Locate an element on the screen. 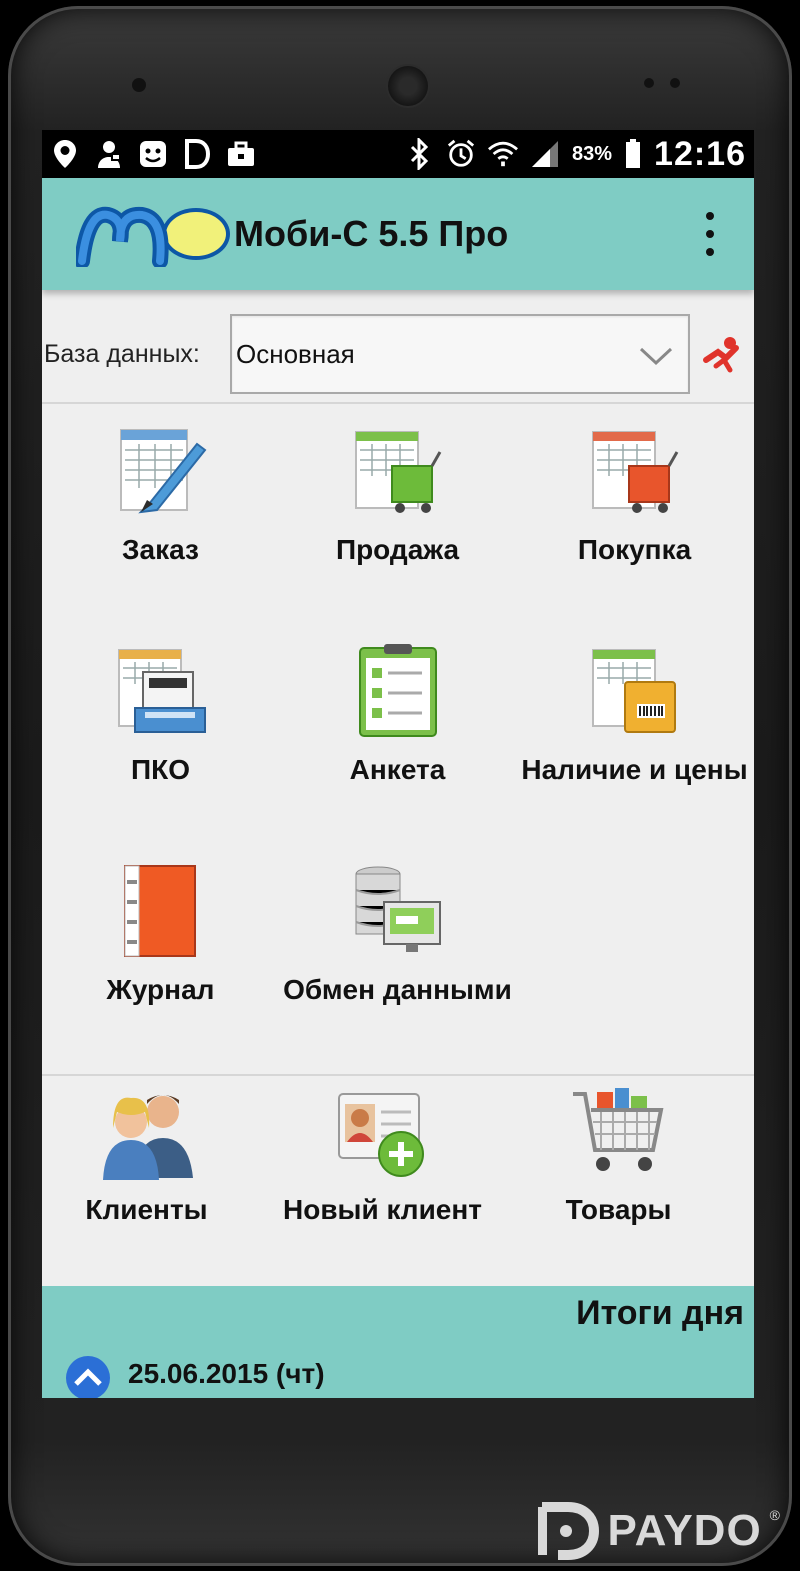  quick-item-label: Новый клиент is located at coordinates (382, 1209).